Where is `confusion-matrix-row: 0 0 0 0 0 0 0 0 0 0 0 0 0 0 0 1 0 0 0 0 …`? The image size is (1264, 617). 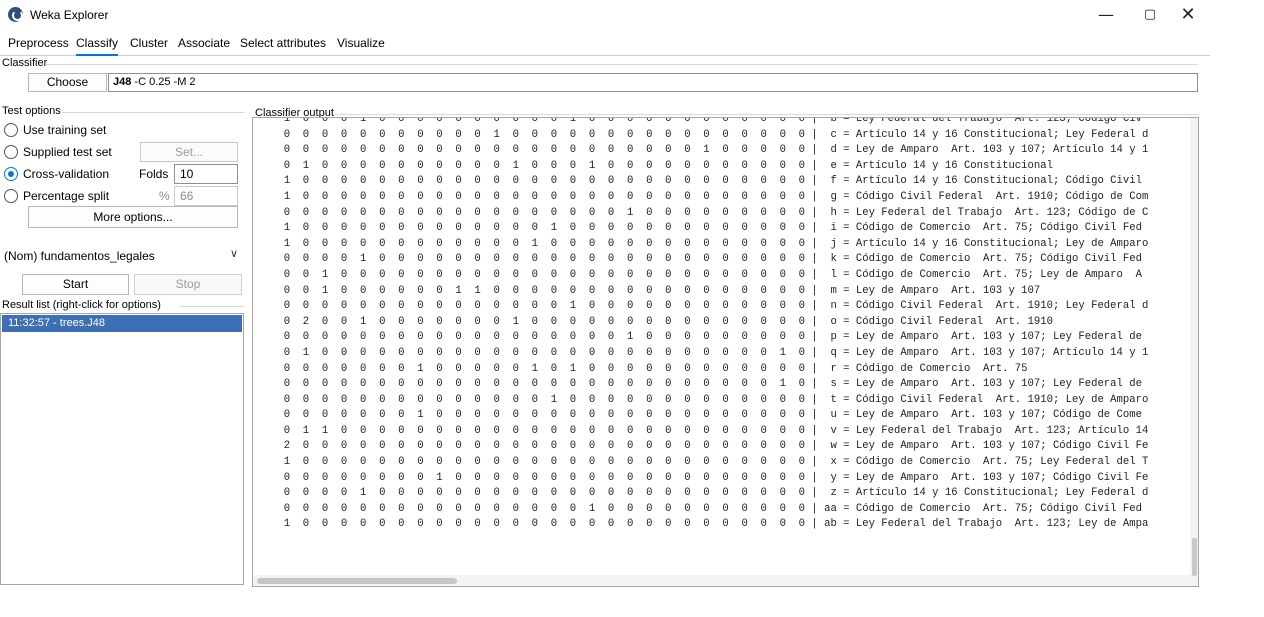 confusion-matrix-row: 0 0 0 0 0 0 0 0 0 0 0 0 0 0 0 1 0 0 0 0 … is located at coordinates (710, 306).